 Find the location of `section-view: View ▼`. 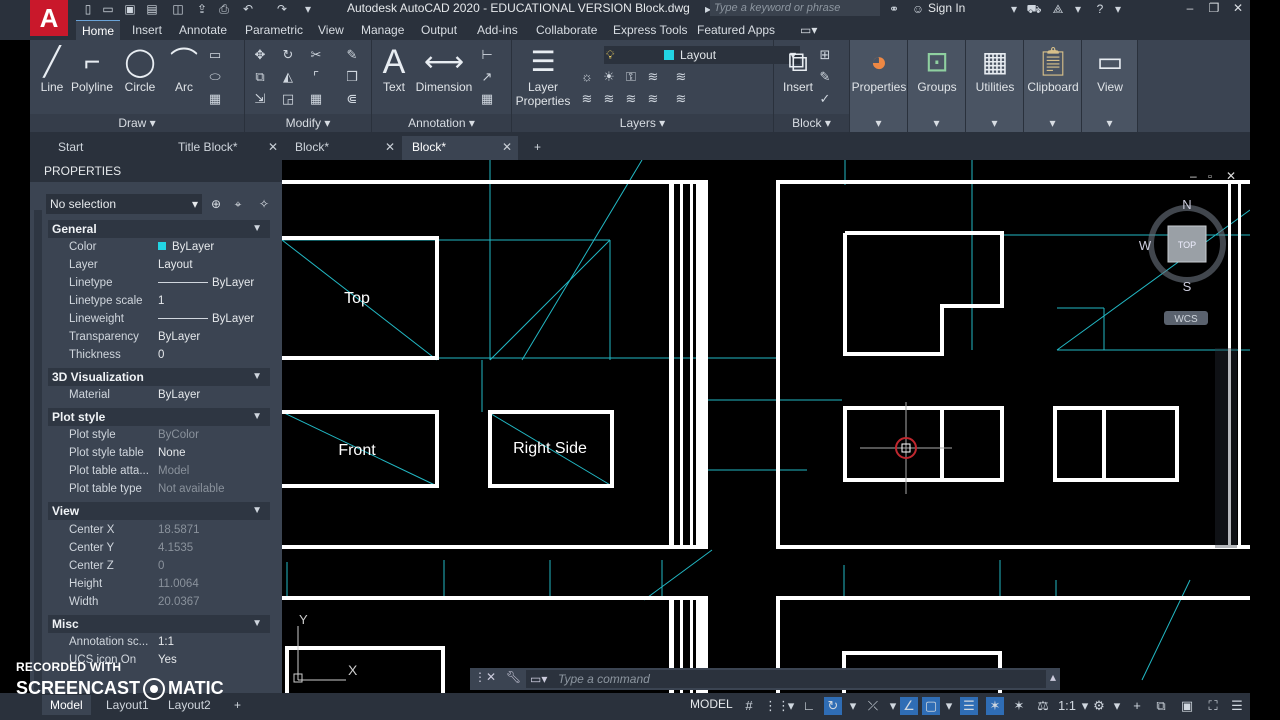

section-view: View ▼ is located at coordinates (159, 511).